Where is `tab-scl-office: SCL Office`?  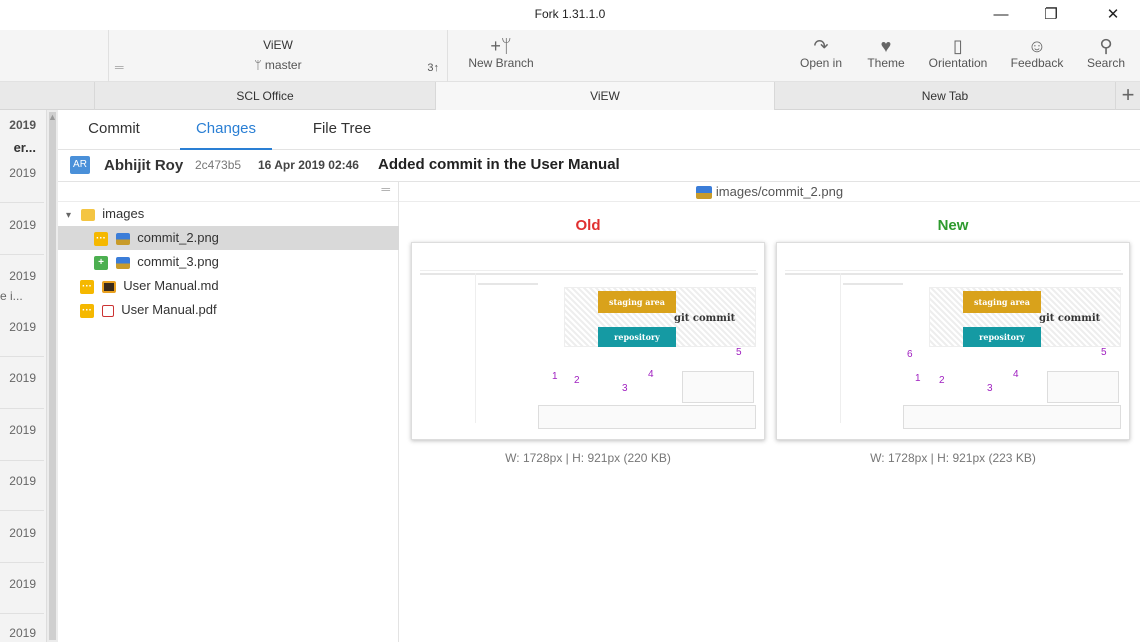
tab-scl-office: SCL Office is located at coordinates (265, 96).